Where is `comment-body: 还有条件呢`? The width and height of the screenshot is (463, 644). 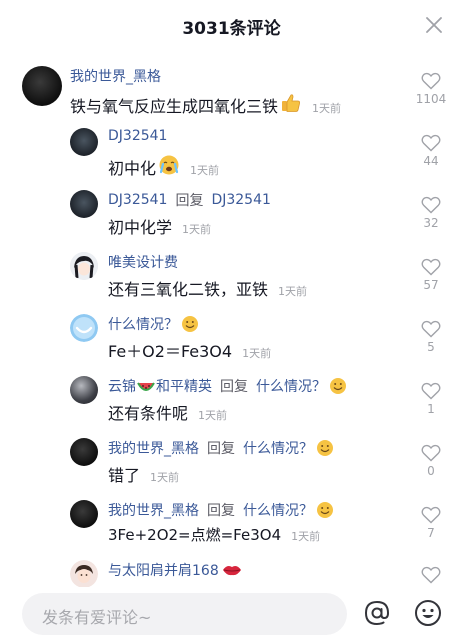
comment-body: 还有条件呢 is located at coordinates (148, 413).